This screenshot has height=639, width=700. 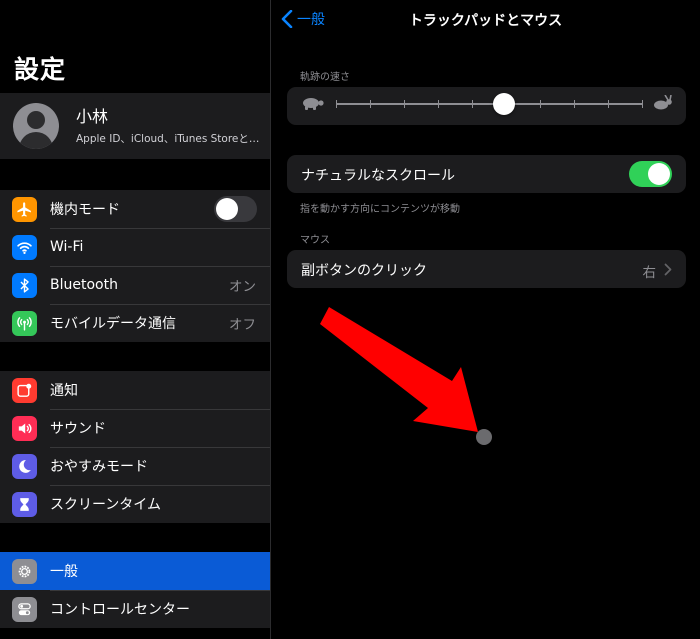 What do you see at coordinates (135, 390) in the screenshot?
I see `sidebar-item-notifications: 通知` at bounding box center [135, 390].